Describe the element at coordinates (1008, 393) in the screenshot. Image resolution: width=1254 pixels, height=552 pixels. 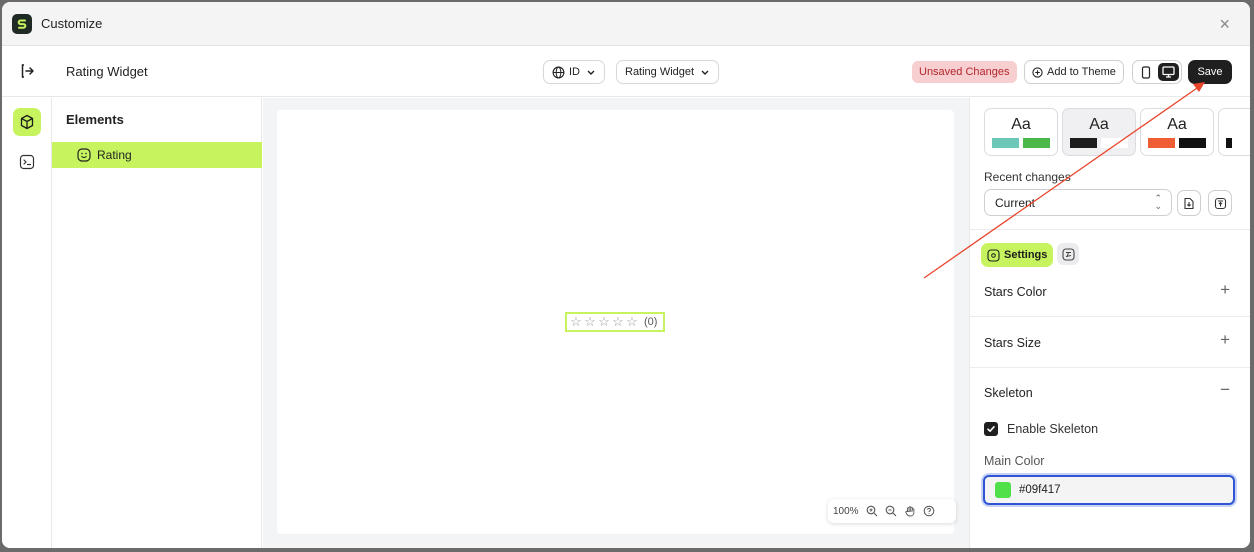
I see `section-skeleton: Skeleton` at that location.